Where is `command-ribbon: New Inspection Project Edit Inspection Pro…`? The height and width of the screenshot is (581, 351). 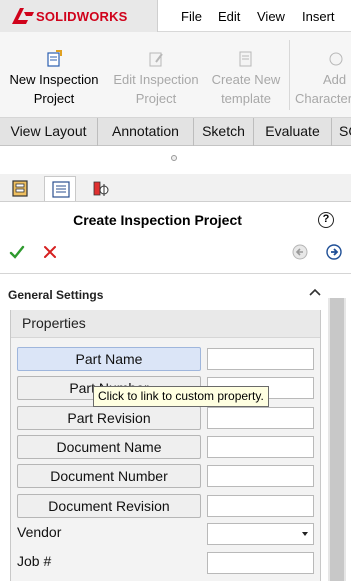 command-ribbon: New Inspection Project Edit Inspection Pro… is located at coordinates (175, 75).